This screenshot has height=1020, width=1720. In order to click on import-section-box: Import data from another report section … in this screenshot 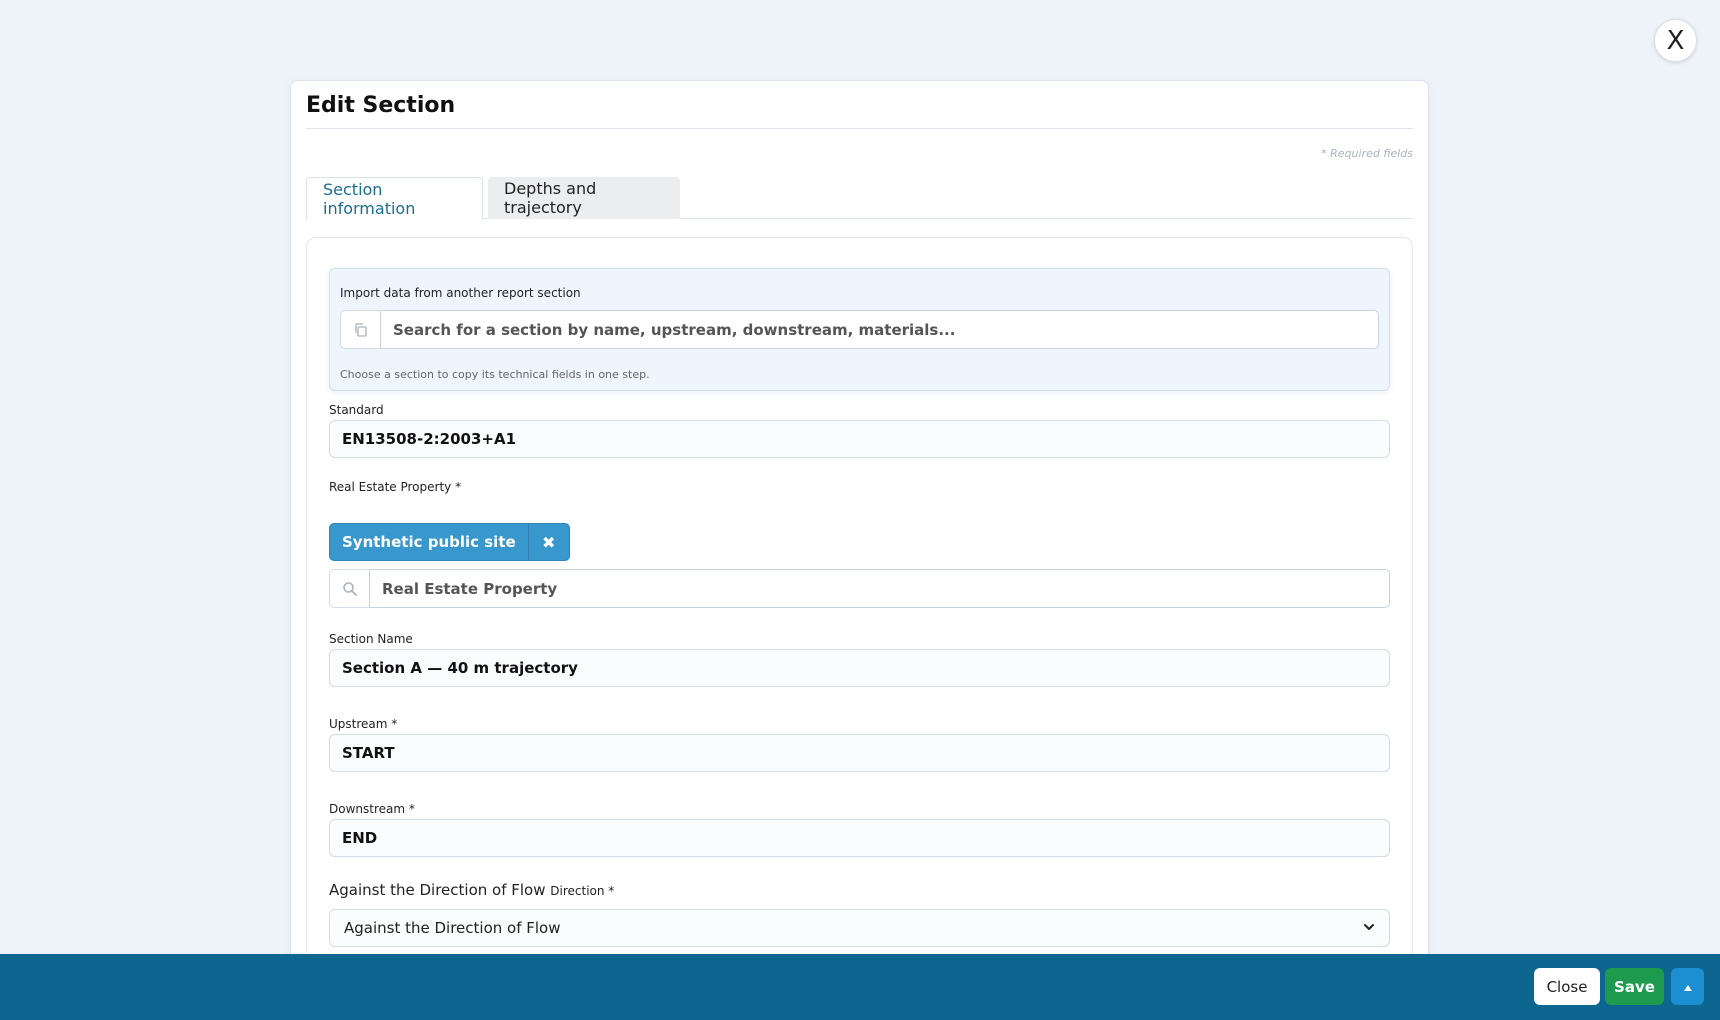, I will do `click(859, 329)`.